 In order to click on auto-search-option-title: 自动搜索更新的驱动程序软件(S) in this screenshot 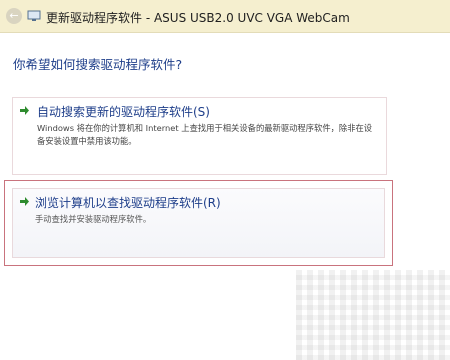, I will do `click(123, 111)`.